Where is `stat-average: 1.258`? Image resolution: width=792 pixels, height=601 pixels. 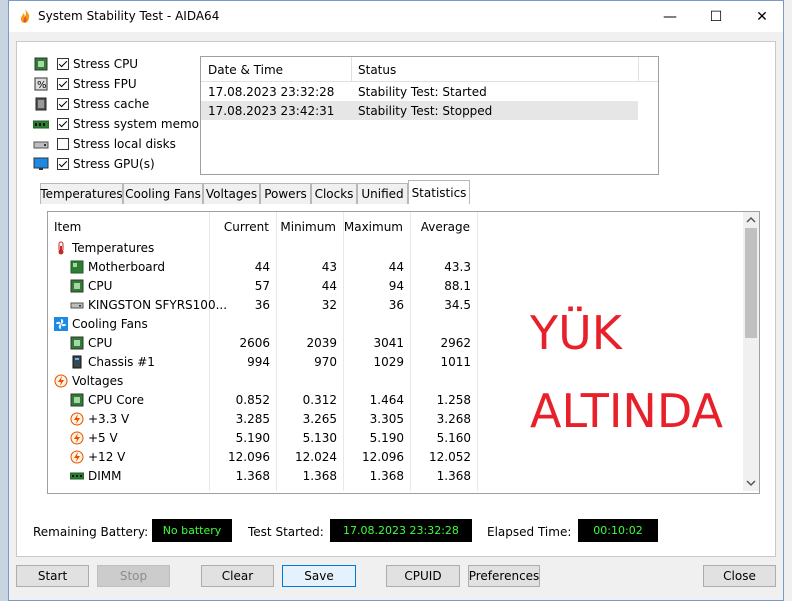 stat-average: 1.258 is located at coordinates (453, 400).